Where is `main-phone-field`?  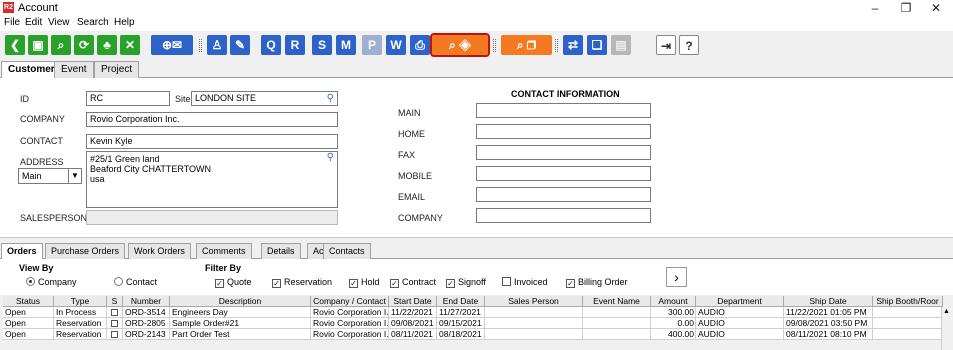 main-phone-field is located at coordinates (563, 110).